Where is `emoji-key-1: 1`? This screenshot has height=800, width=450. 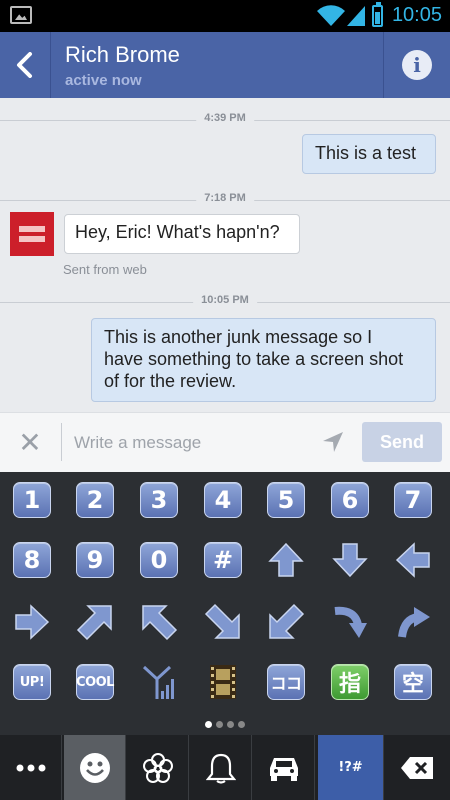
emoji-key-1: 1 is located at coordinates (32, 500).